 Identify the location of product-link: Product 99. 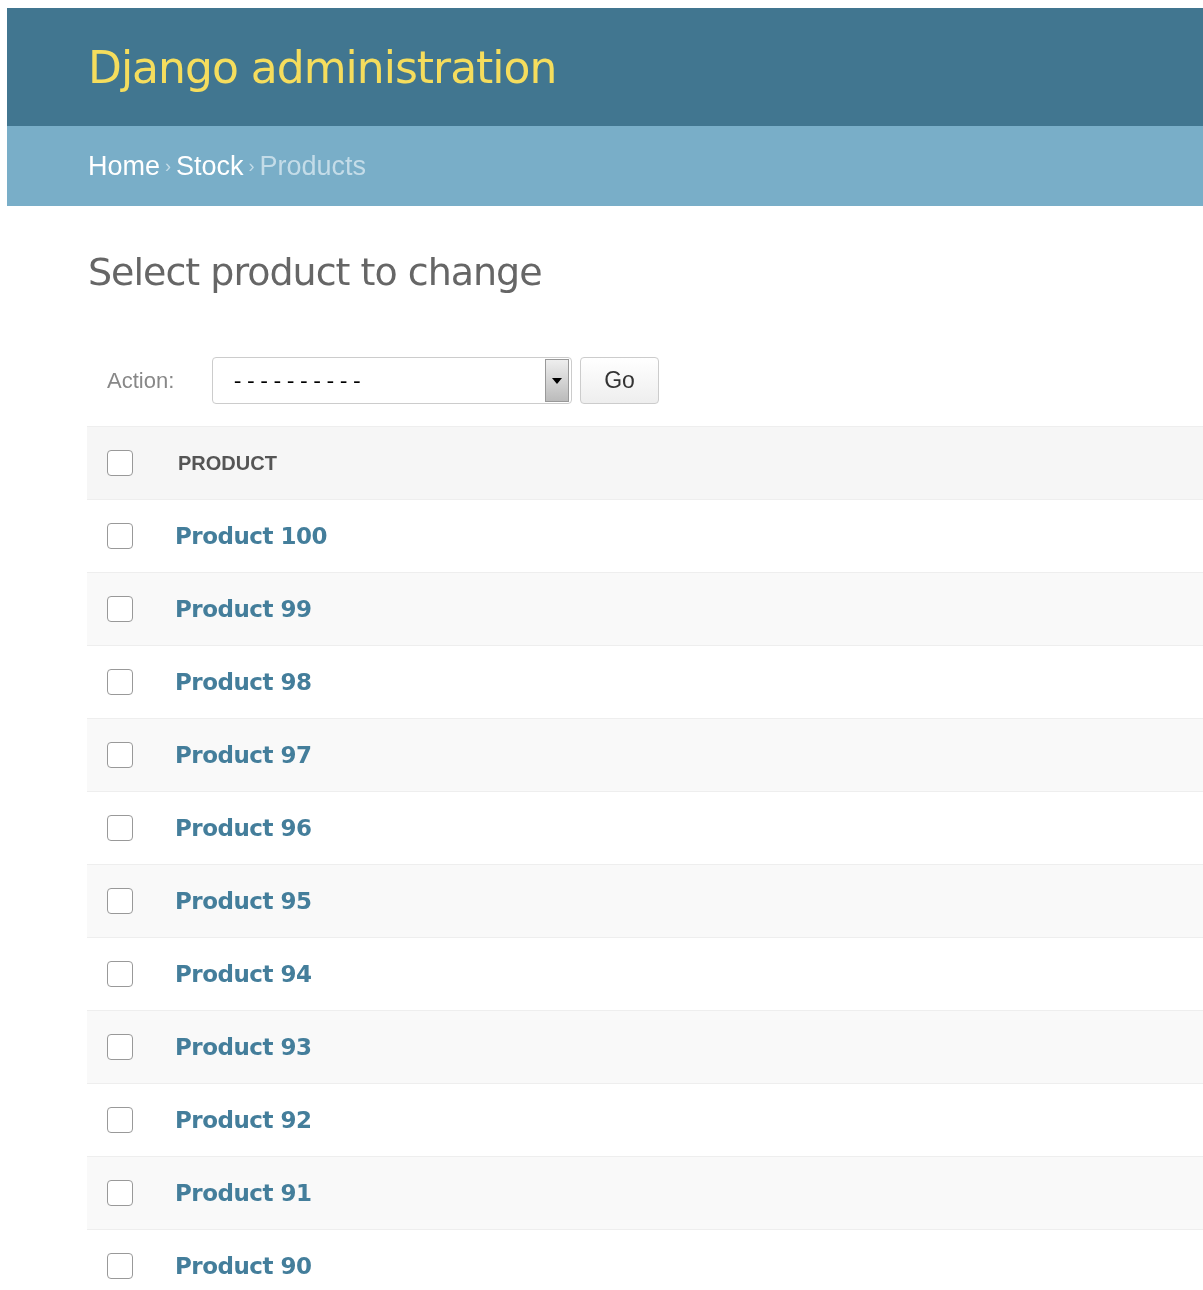
(243, 609).